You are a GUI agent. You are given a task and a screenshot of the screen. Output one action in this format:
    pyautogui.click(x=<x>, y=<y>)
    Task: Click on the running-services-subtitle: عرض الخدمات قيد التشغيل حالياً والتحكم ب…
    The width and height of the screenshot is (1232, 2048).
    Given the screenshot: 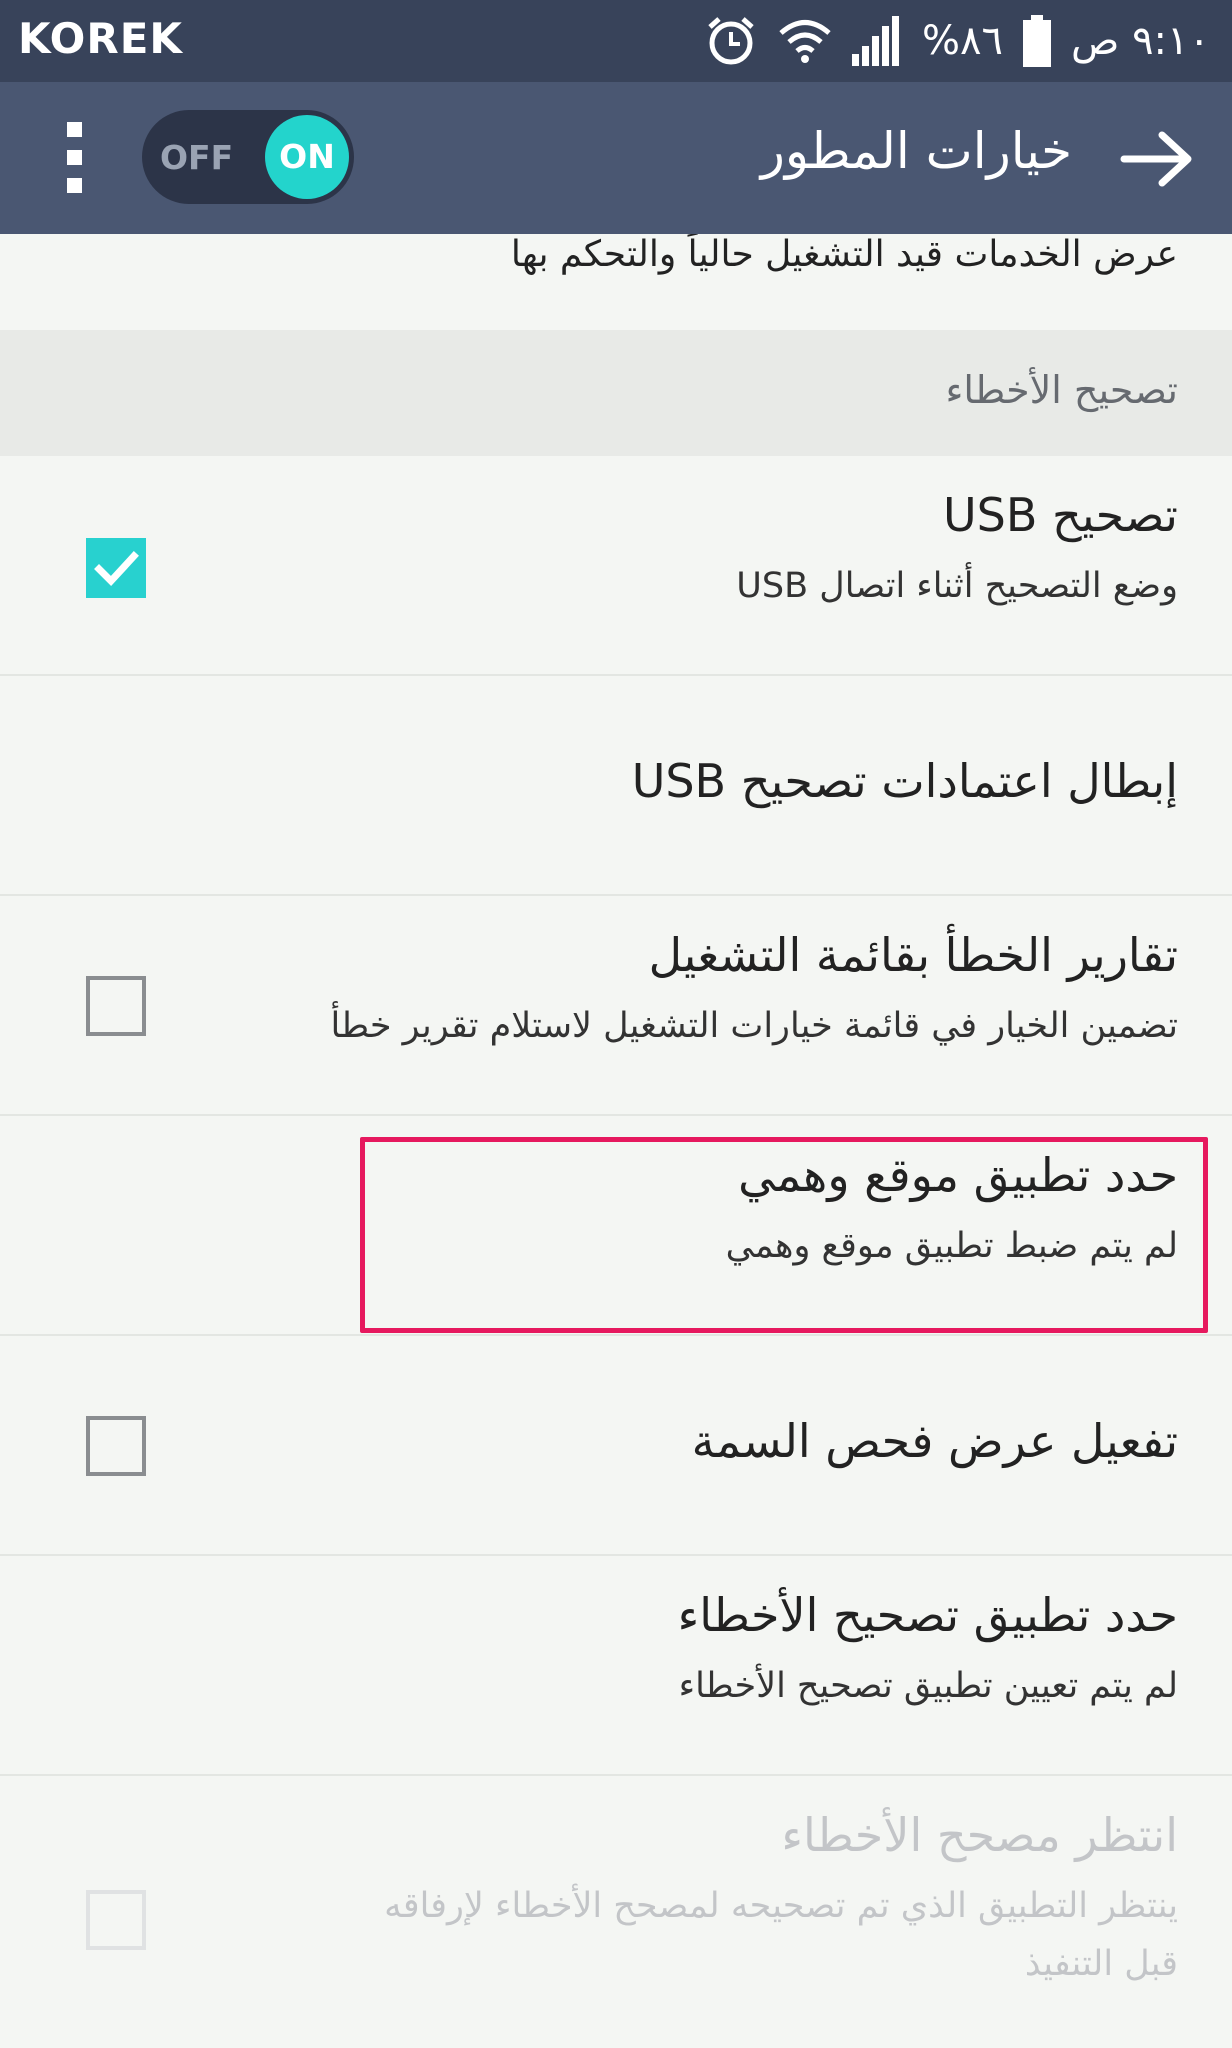 What is the action you would take?
    pyautogui.click(x=844, y=254)
    